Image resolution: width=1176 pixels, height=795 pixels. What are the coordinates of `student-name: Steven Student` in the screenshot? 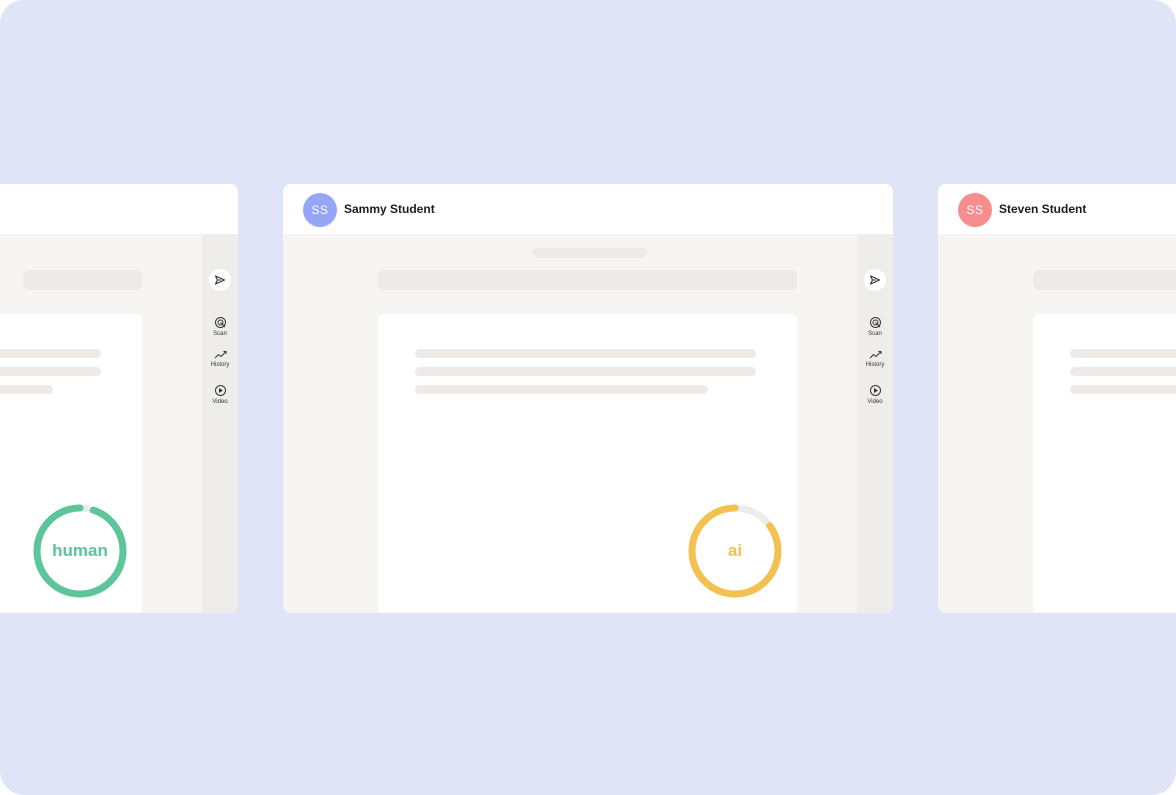 It's located at (1043, 209).